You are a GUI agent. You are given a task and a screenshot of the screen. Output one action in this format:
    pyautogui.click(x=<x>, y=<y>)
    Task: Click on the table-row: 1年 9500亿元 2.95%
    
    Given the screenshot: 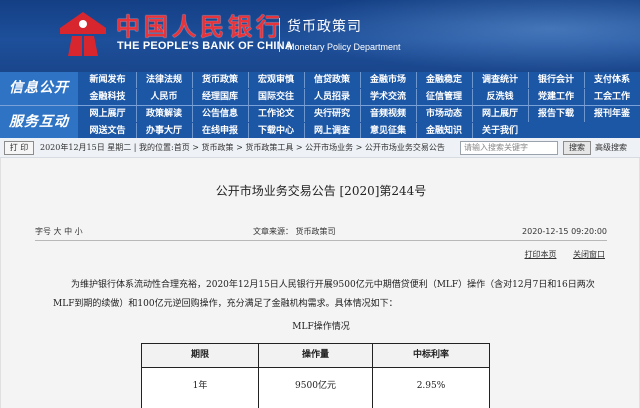 What is the action you would take?
    pyautogui.click(x=315, y=388)
    